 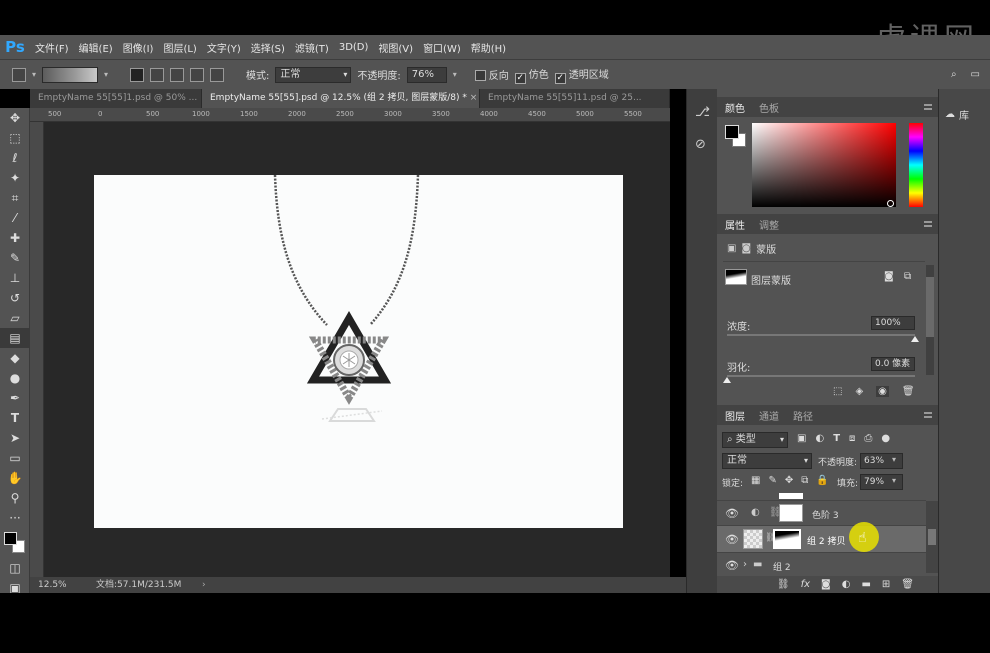 What do you see at coordinates (96, 47) in the screenshot?
I see `menu-edit: 编辑(E)` at bounding box center [96, 47].